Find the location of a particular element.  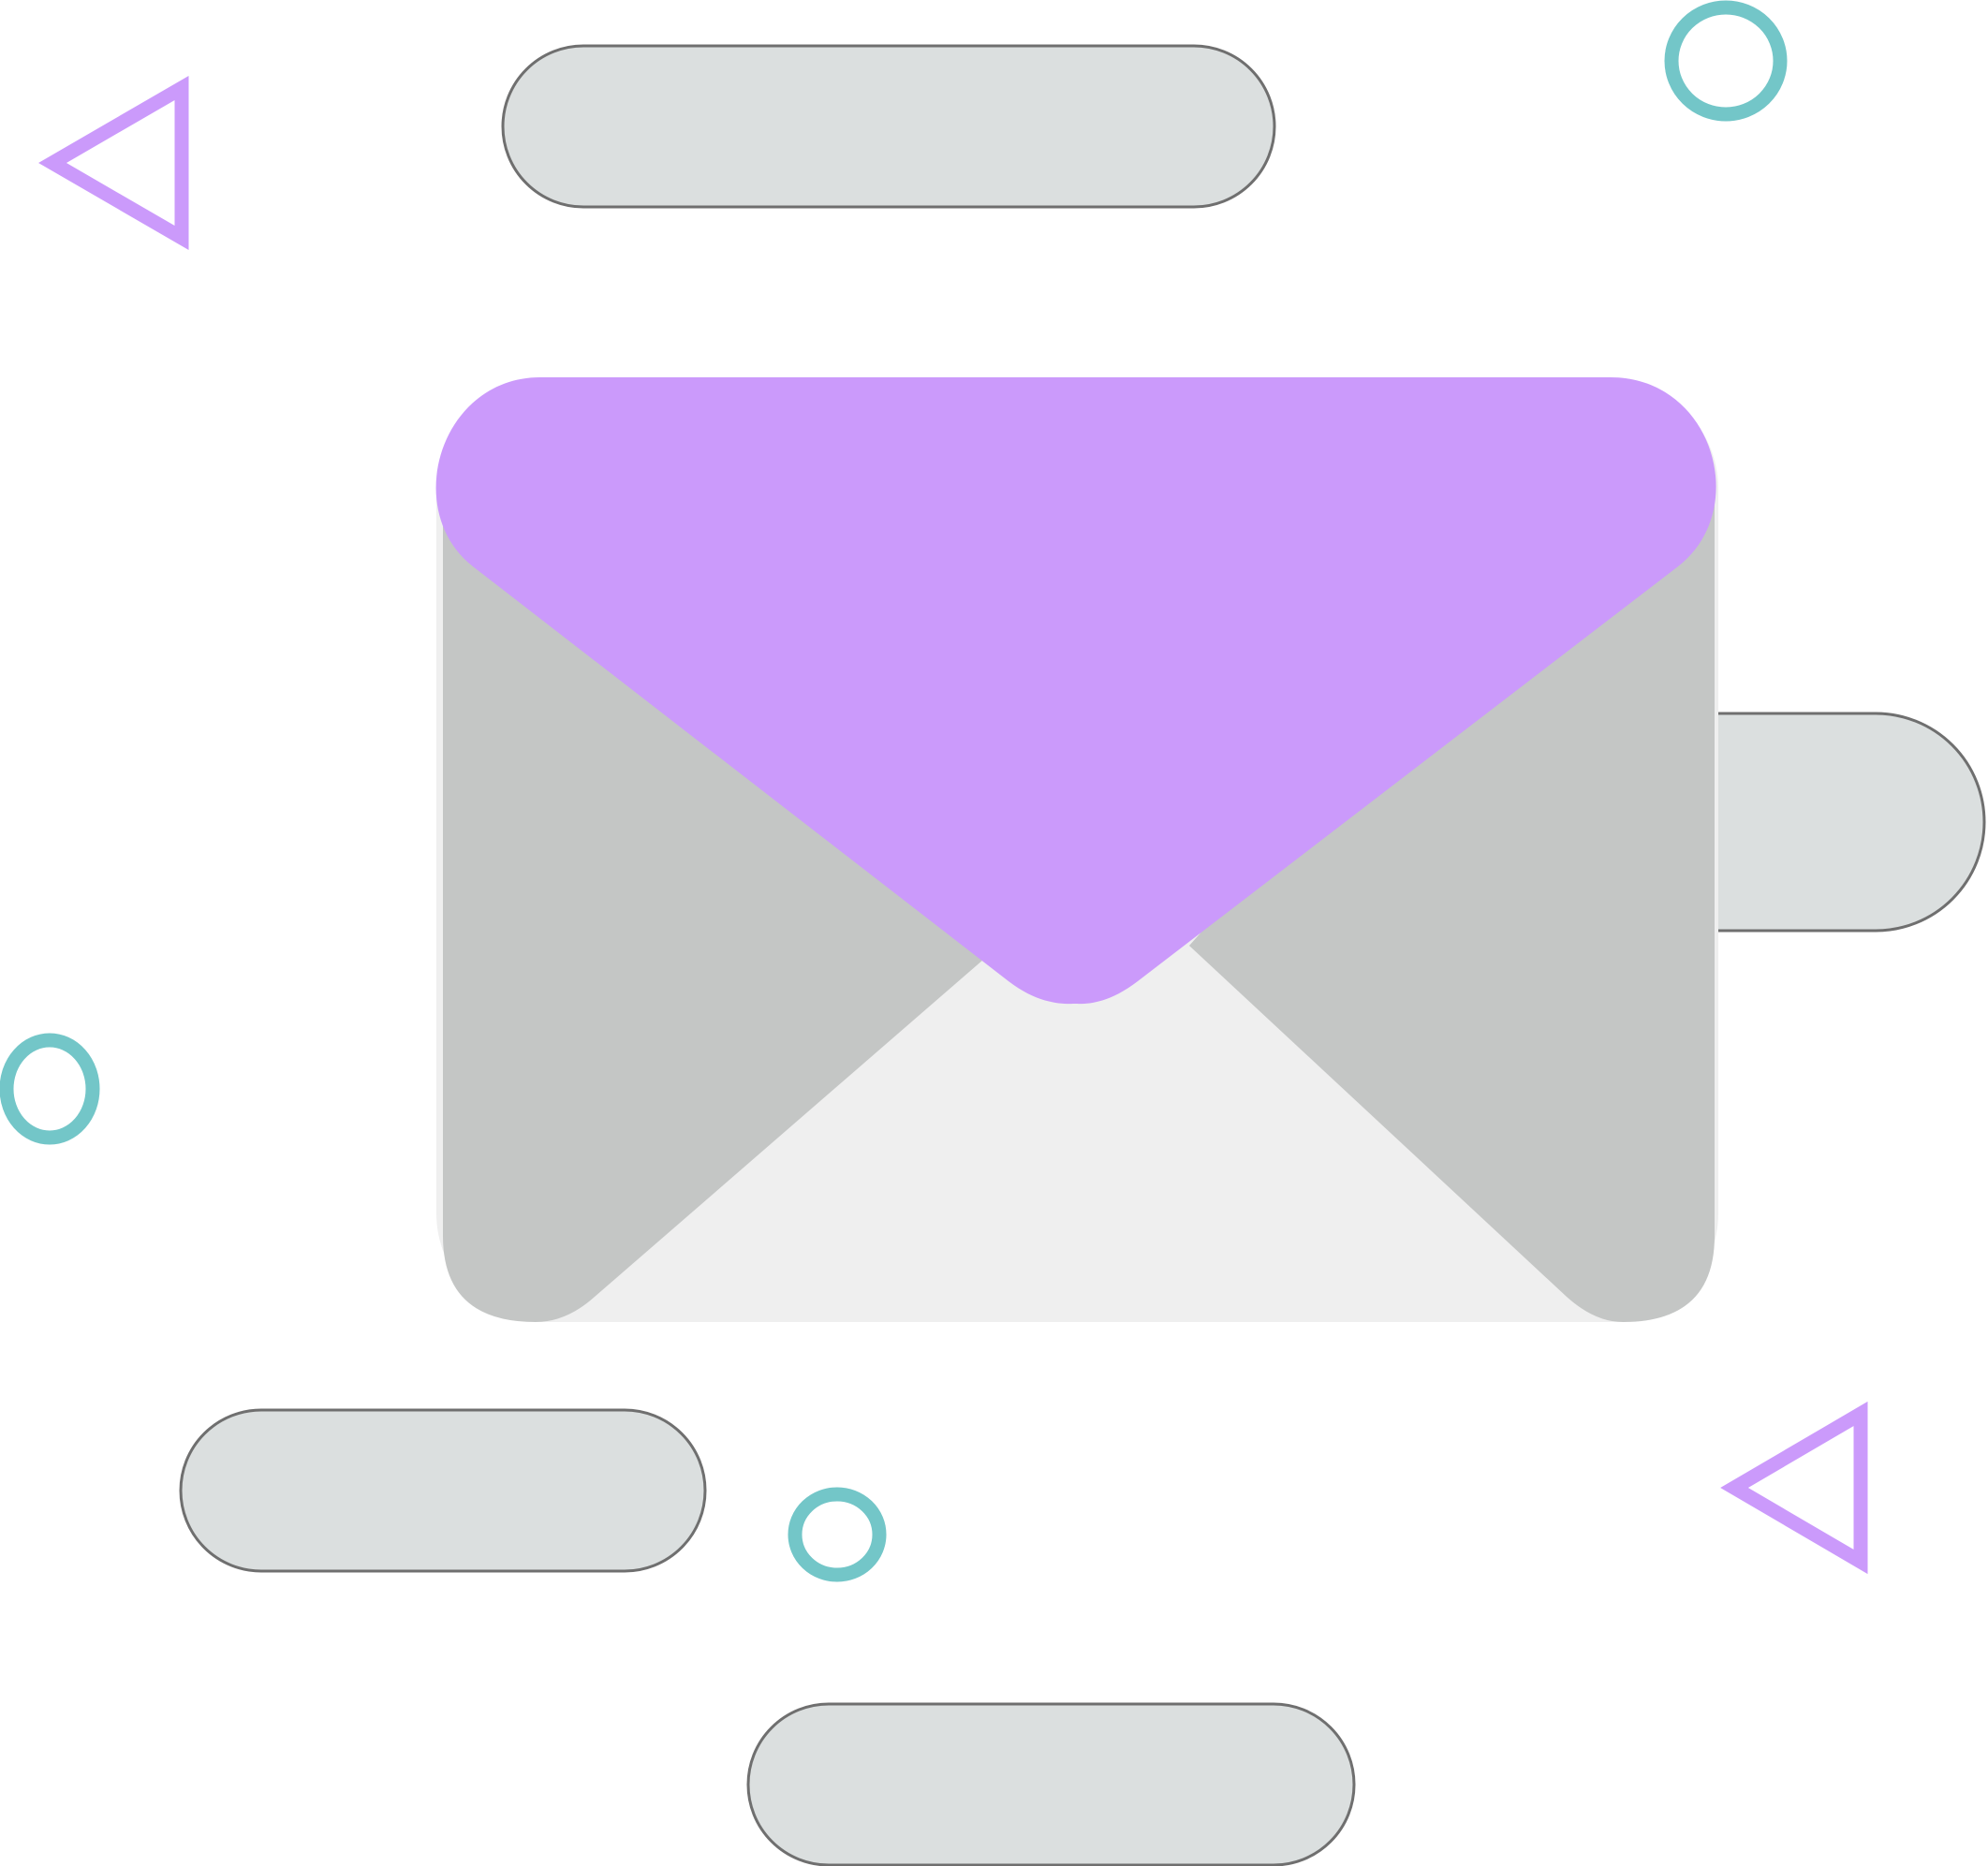

pill-top is located at coordinates (888, 127).